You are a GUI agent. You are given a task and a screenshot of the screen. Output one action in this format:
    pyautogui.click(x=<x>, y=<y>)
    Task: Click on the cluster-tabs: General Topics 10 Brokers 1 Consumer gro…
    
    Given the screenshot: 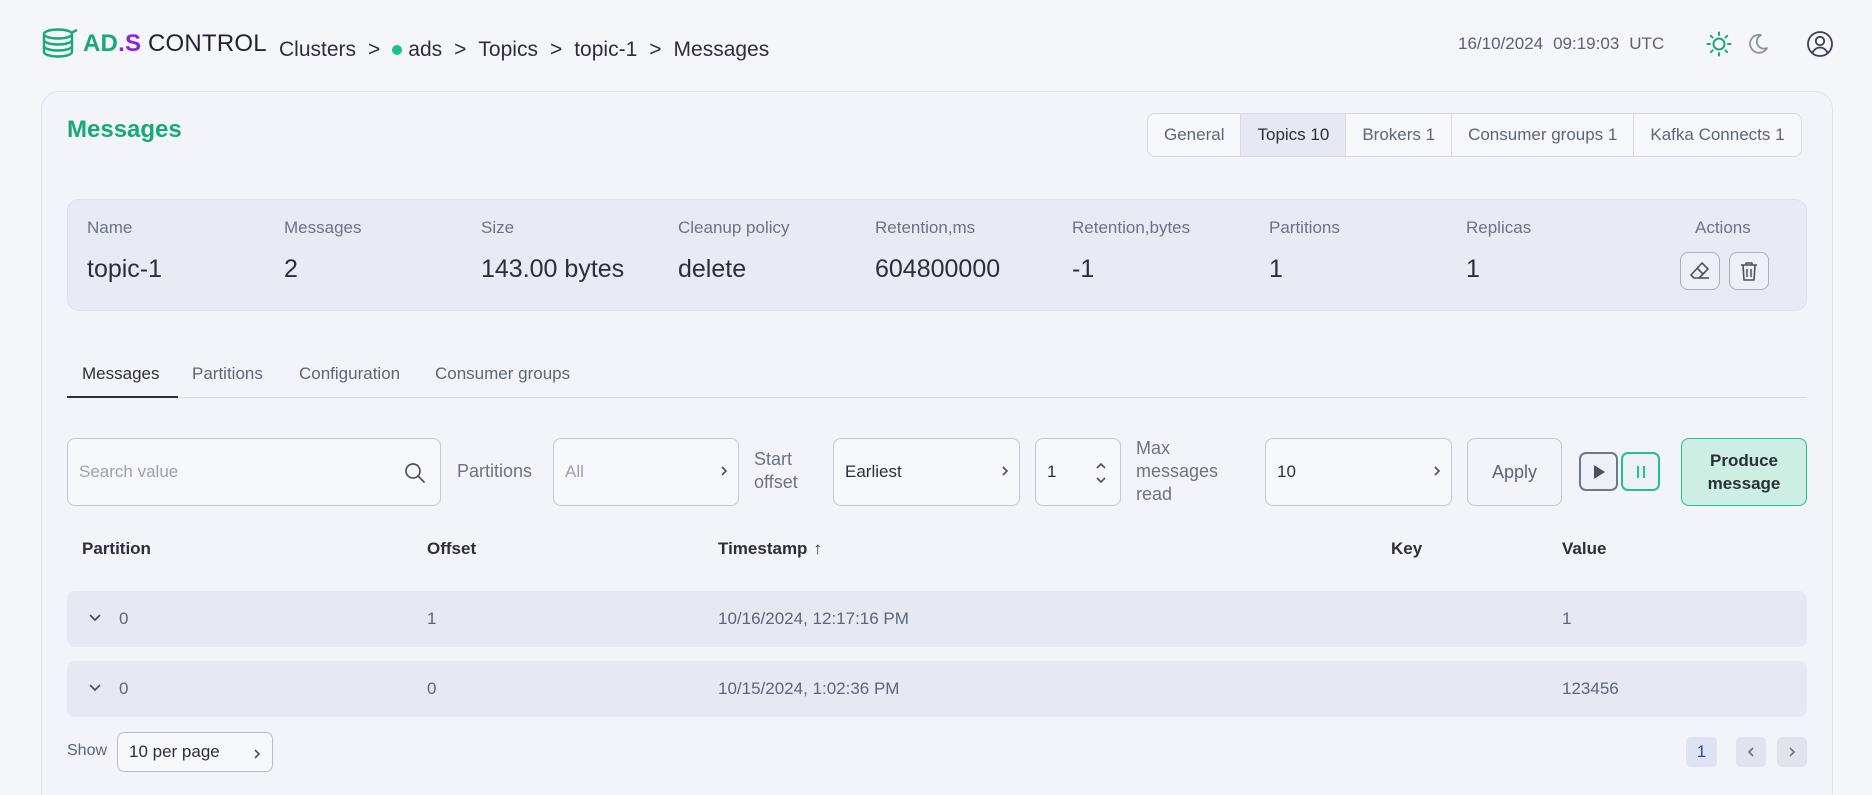 What is the action you would take?
    pyautogui.click(x=1474, y=135)
    